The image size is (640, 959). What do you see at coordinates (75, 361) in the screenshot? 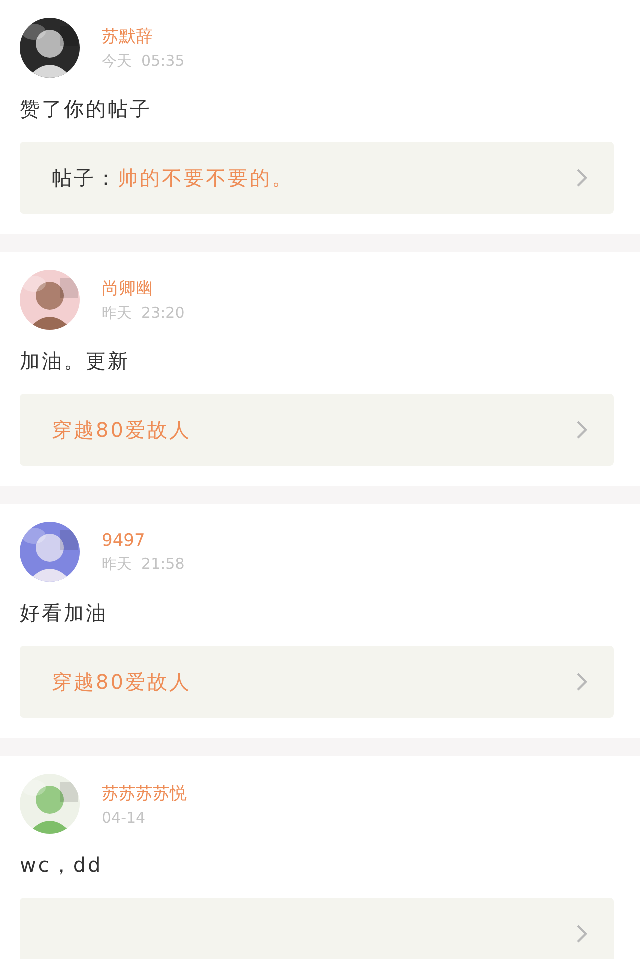
I see `comment-text: 加油。更新` at bounding box center [75, 361].